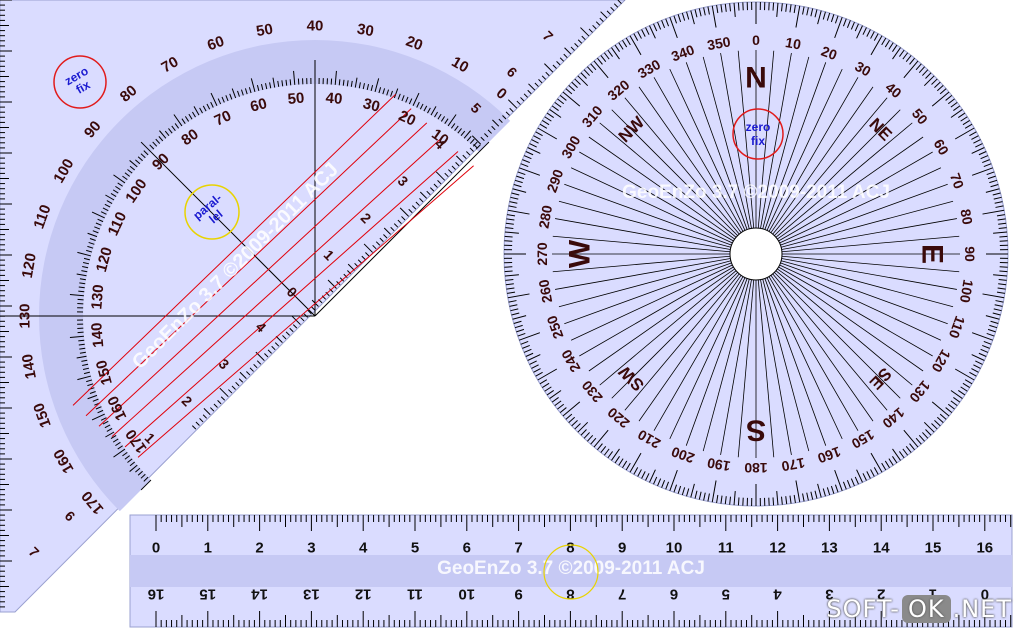 The width and height of the screenshot is (1020, 631). Describe the element at coordinates (758, 127) in the screenshot. I see `compass-zero-fix-line1: zero` at that location.